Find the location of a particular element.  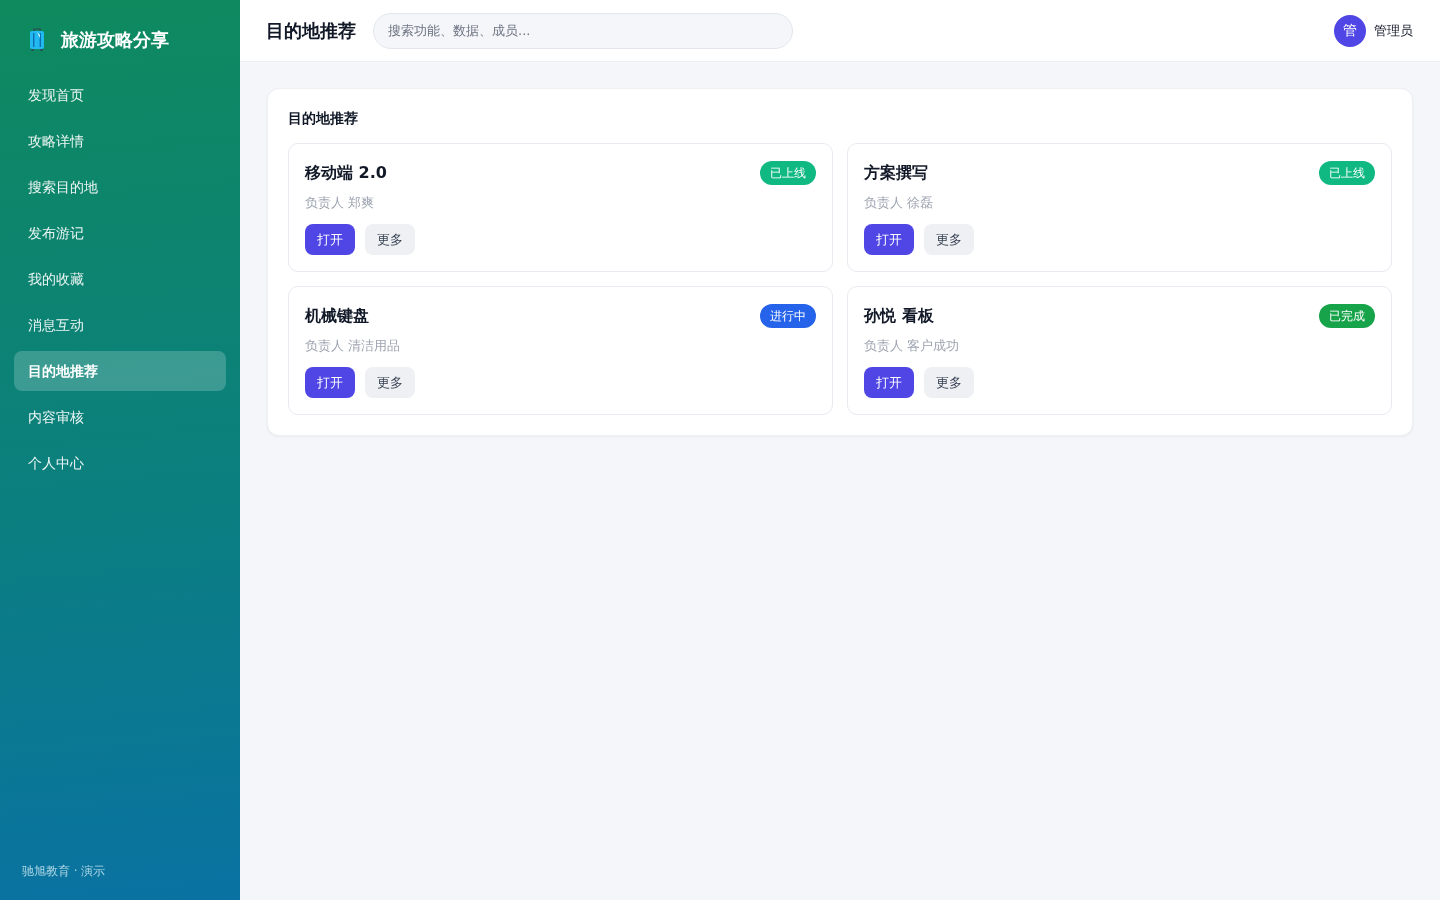

nav-item: 消息互动 is located at coordinates (120, 325).